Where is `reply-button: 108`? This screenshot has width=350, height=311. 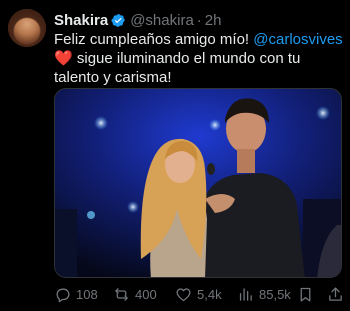
reply-button: 108 is located at coordinates (76, 294).